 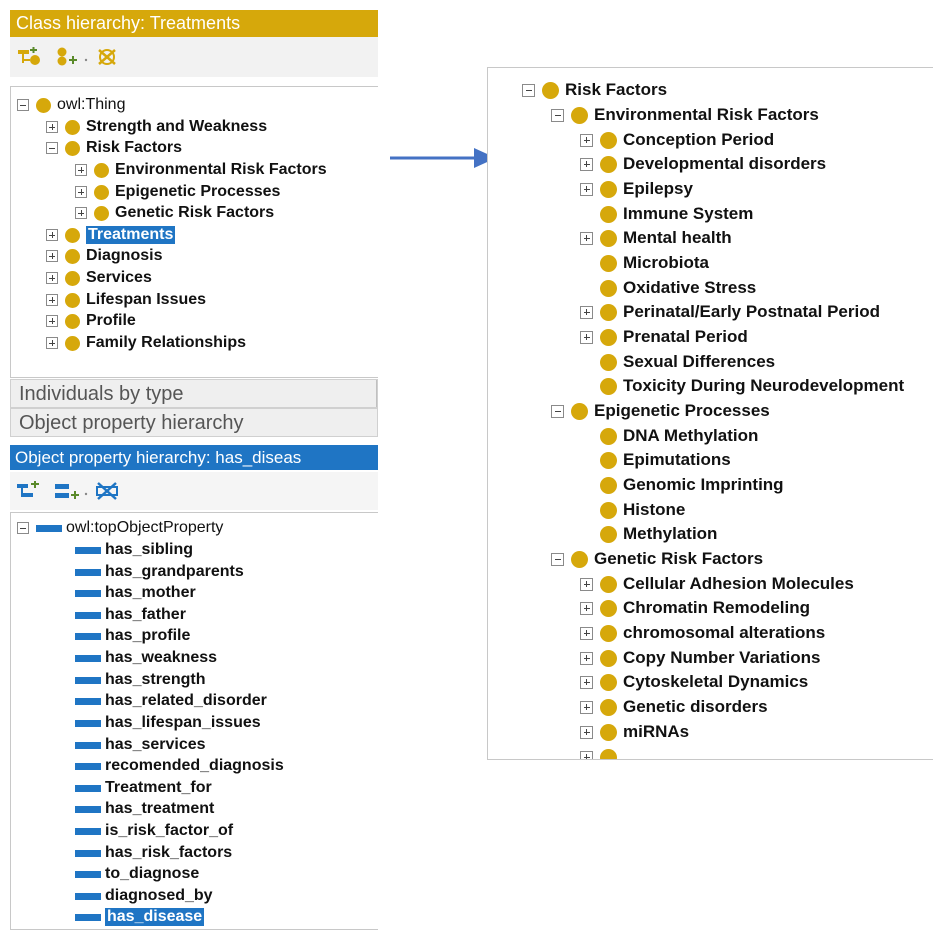 I want to click on tree-node-treatments: Treatments, so click(x=111, y=235).